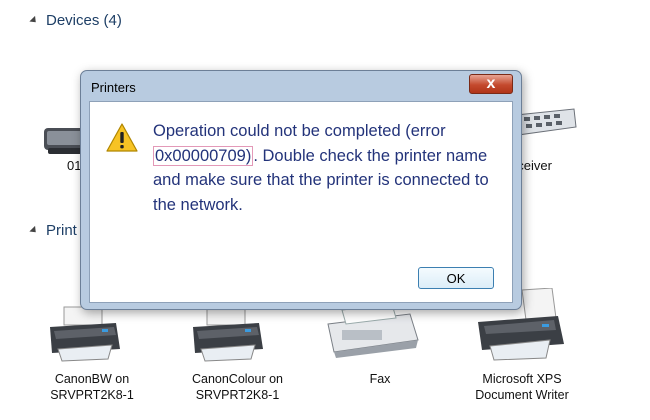 Image resolution: width=650 pixels, height=420 pixels. What do you see at coordinates (61, 230) in the screenshot?
I see `printers-group-label: Print` at bounding box center [61, 230].